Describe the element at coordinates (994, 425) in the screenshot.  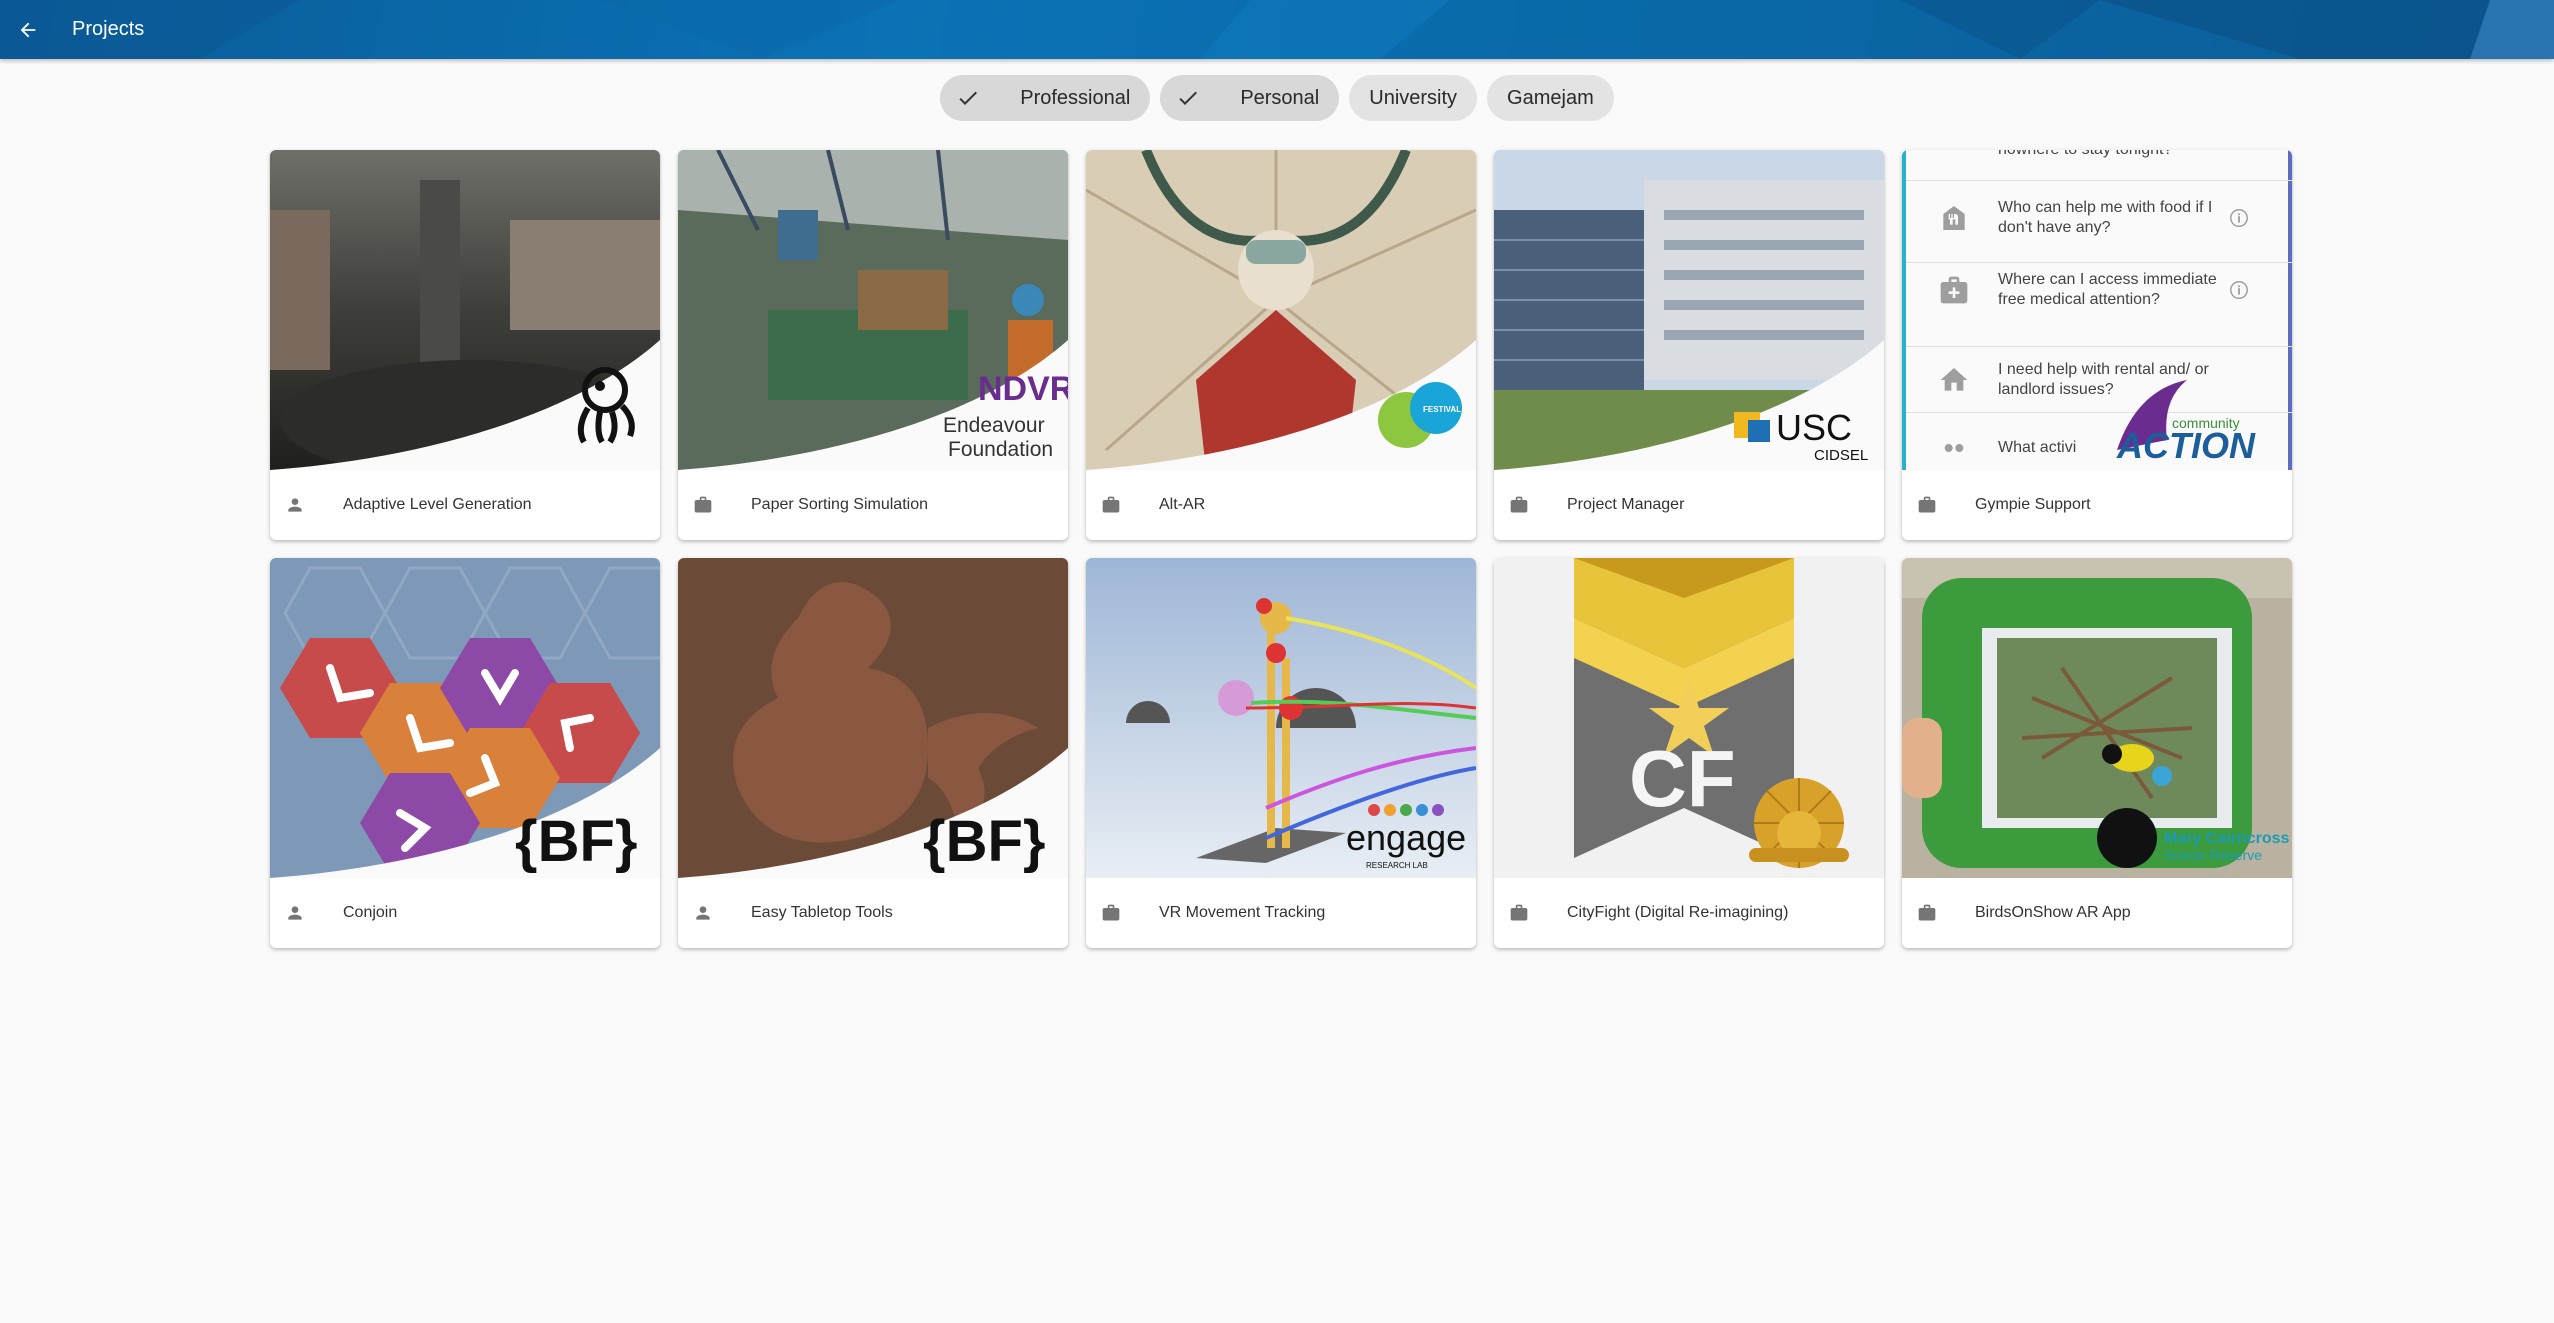
I see `svg-text: Endeavour` at that location.